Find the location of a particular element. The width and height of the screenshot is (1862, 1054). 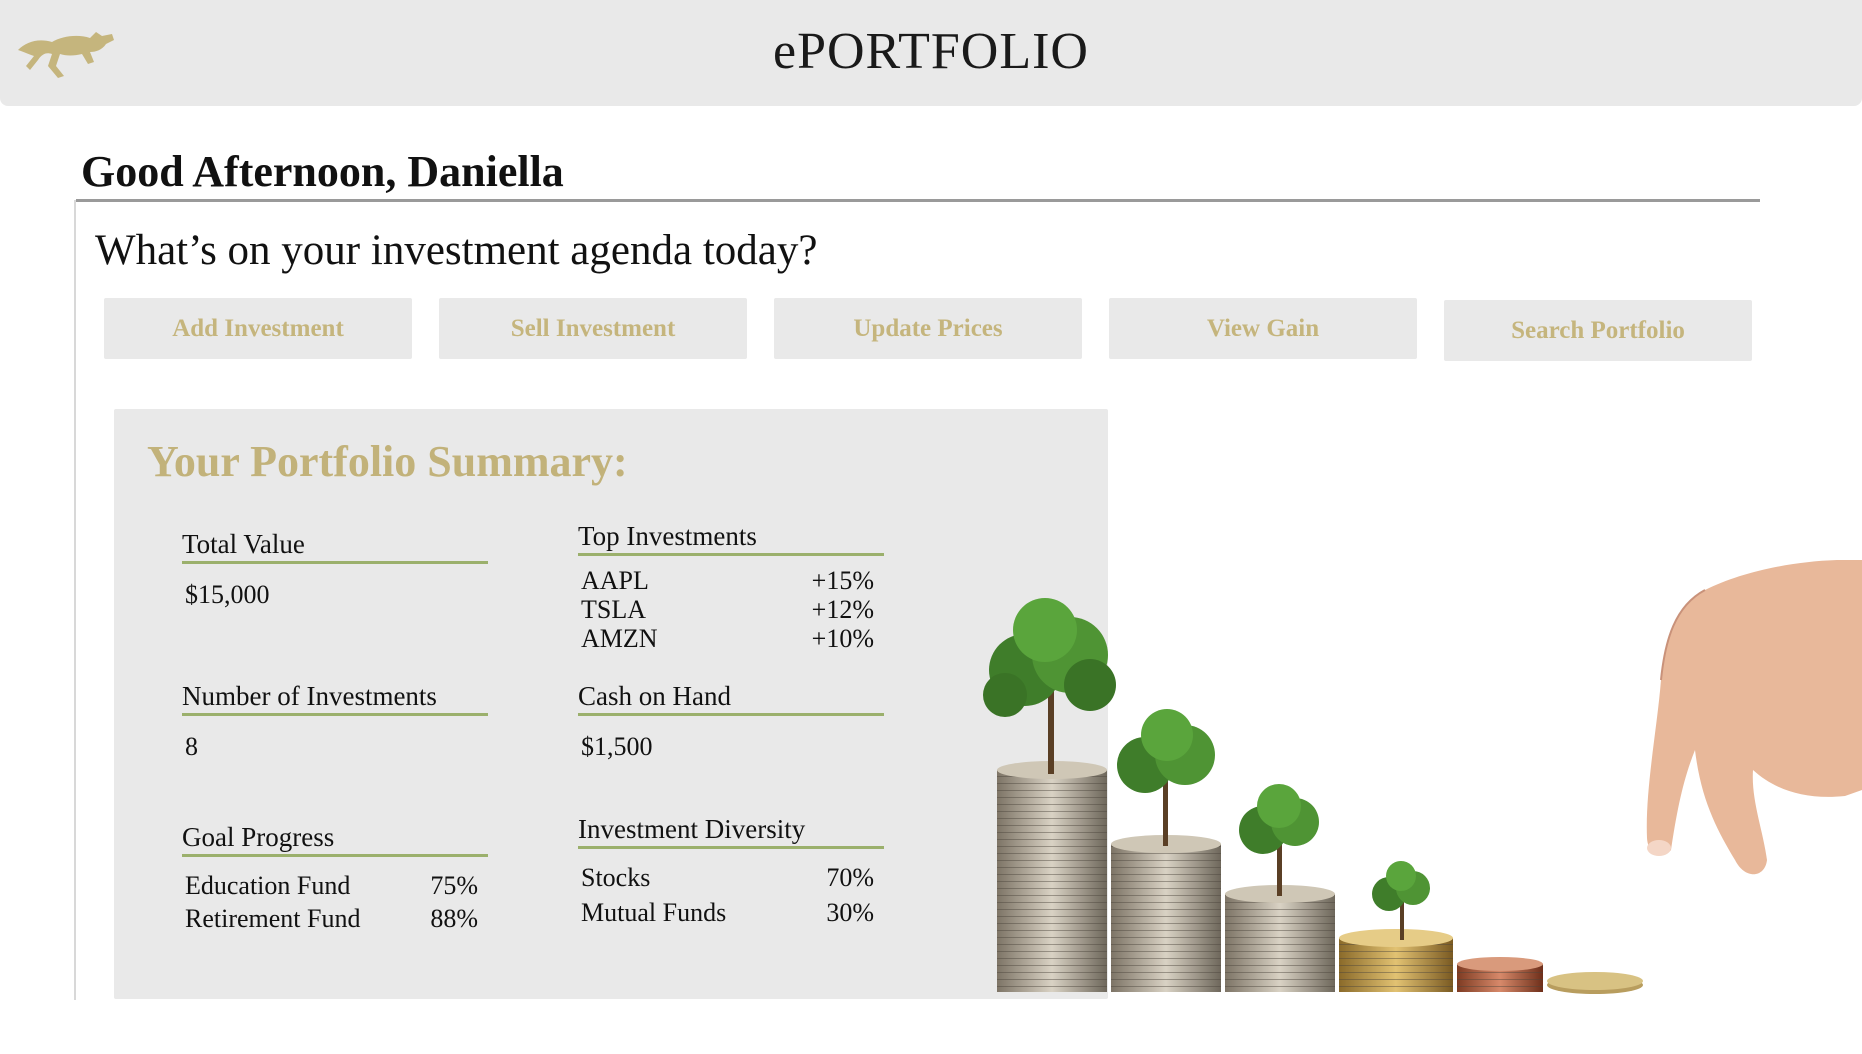

ticker-change: +10% is located at coordinates (842, 638).